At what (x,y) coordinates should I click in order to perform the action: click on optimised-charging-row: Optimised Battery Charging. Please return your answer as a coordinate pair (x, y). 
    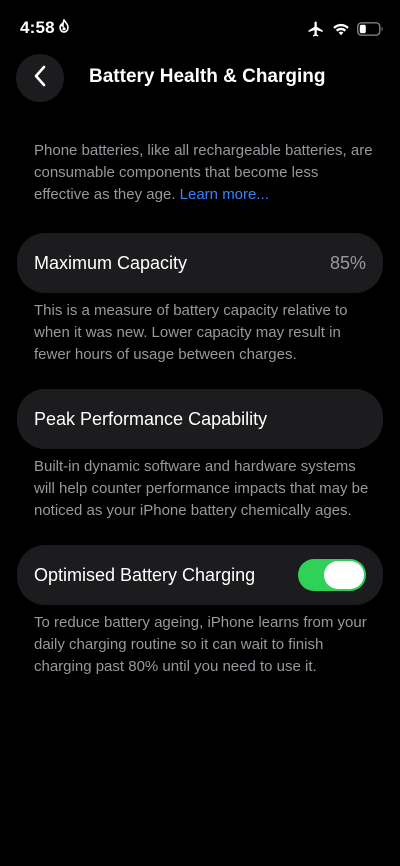
    Looking at the image, I should click on (200, 575).